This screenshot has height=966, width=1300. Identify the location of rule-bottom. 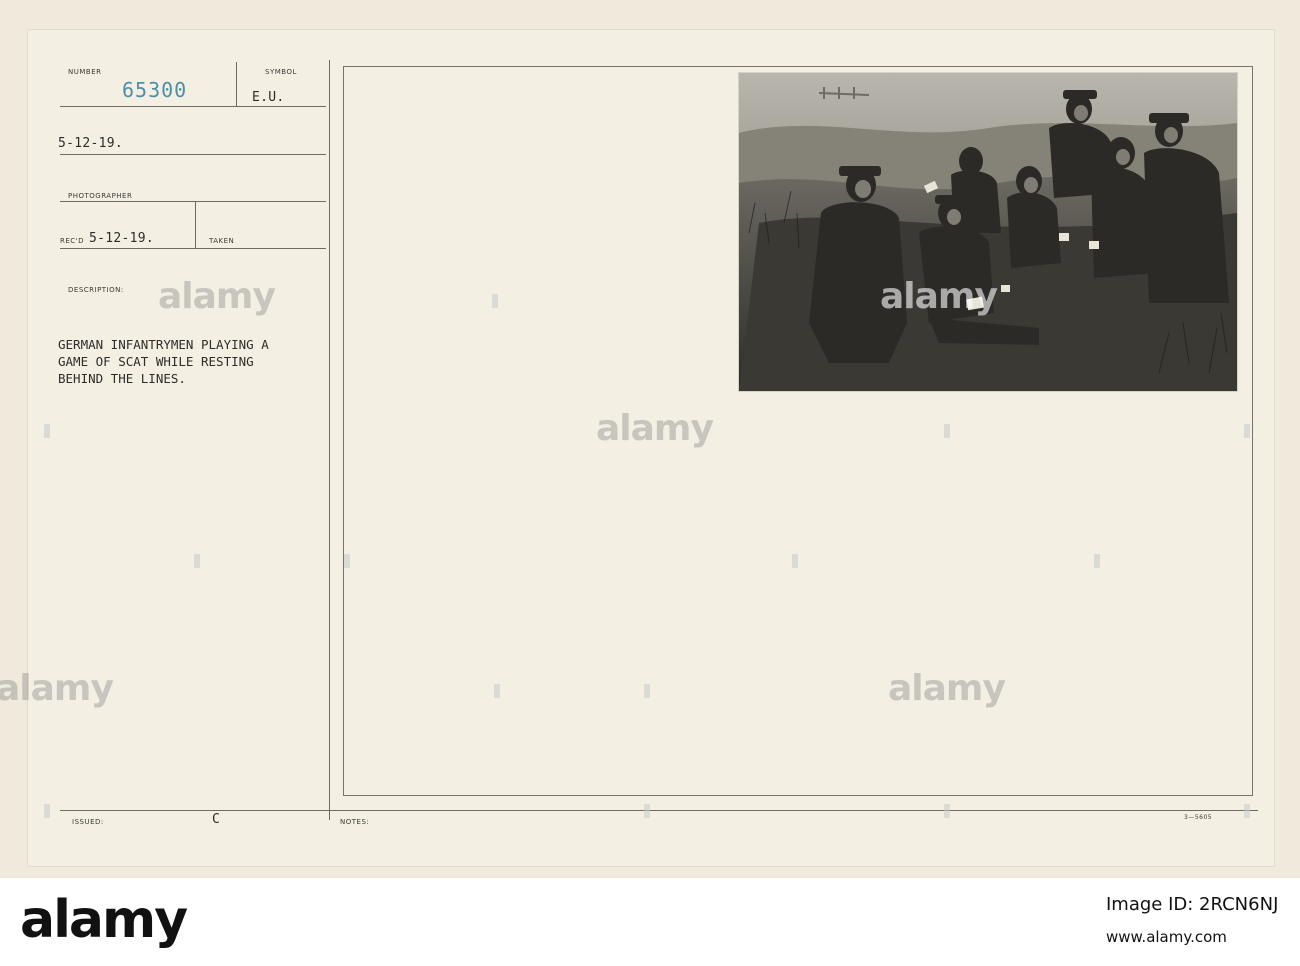
(659, 810).